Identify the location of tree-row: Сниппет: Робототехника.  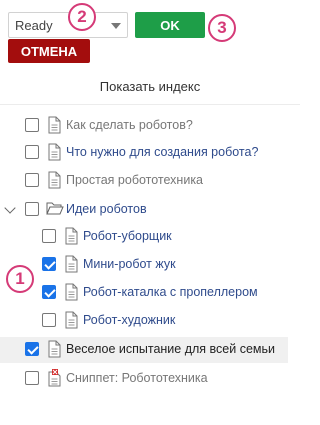
(150, 379).